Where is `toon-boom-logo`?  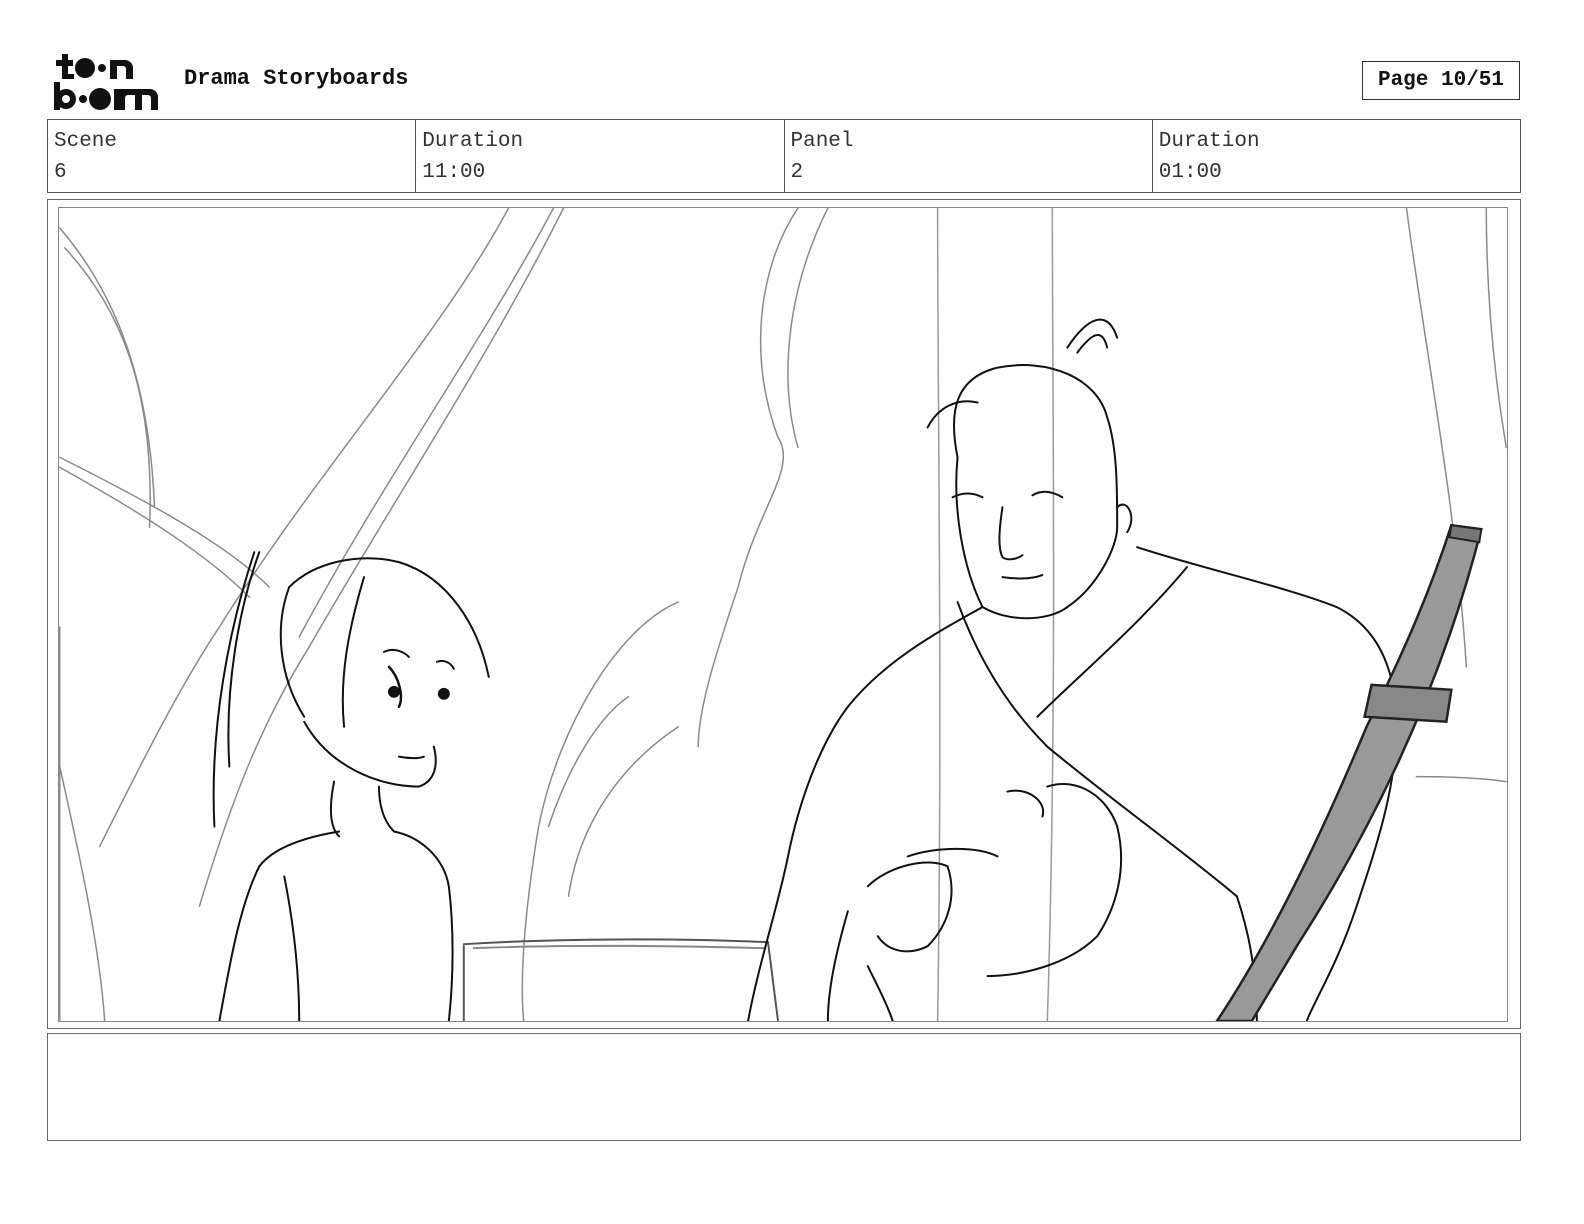 toon-boom-logo is located at coordinates (106, 82).